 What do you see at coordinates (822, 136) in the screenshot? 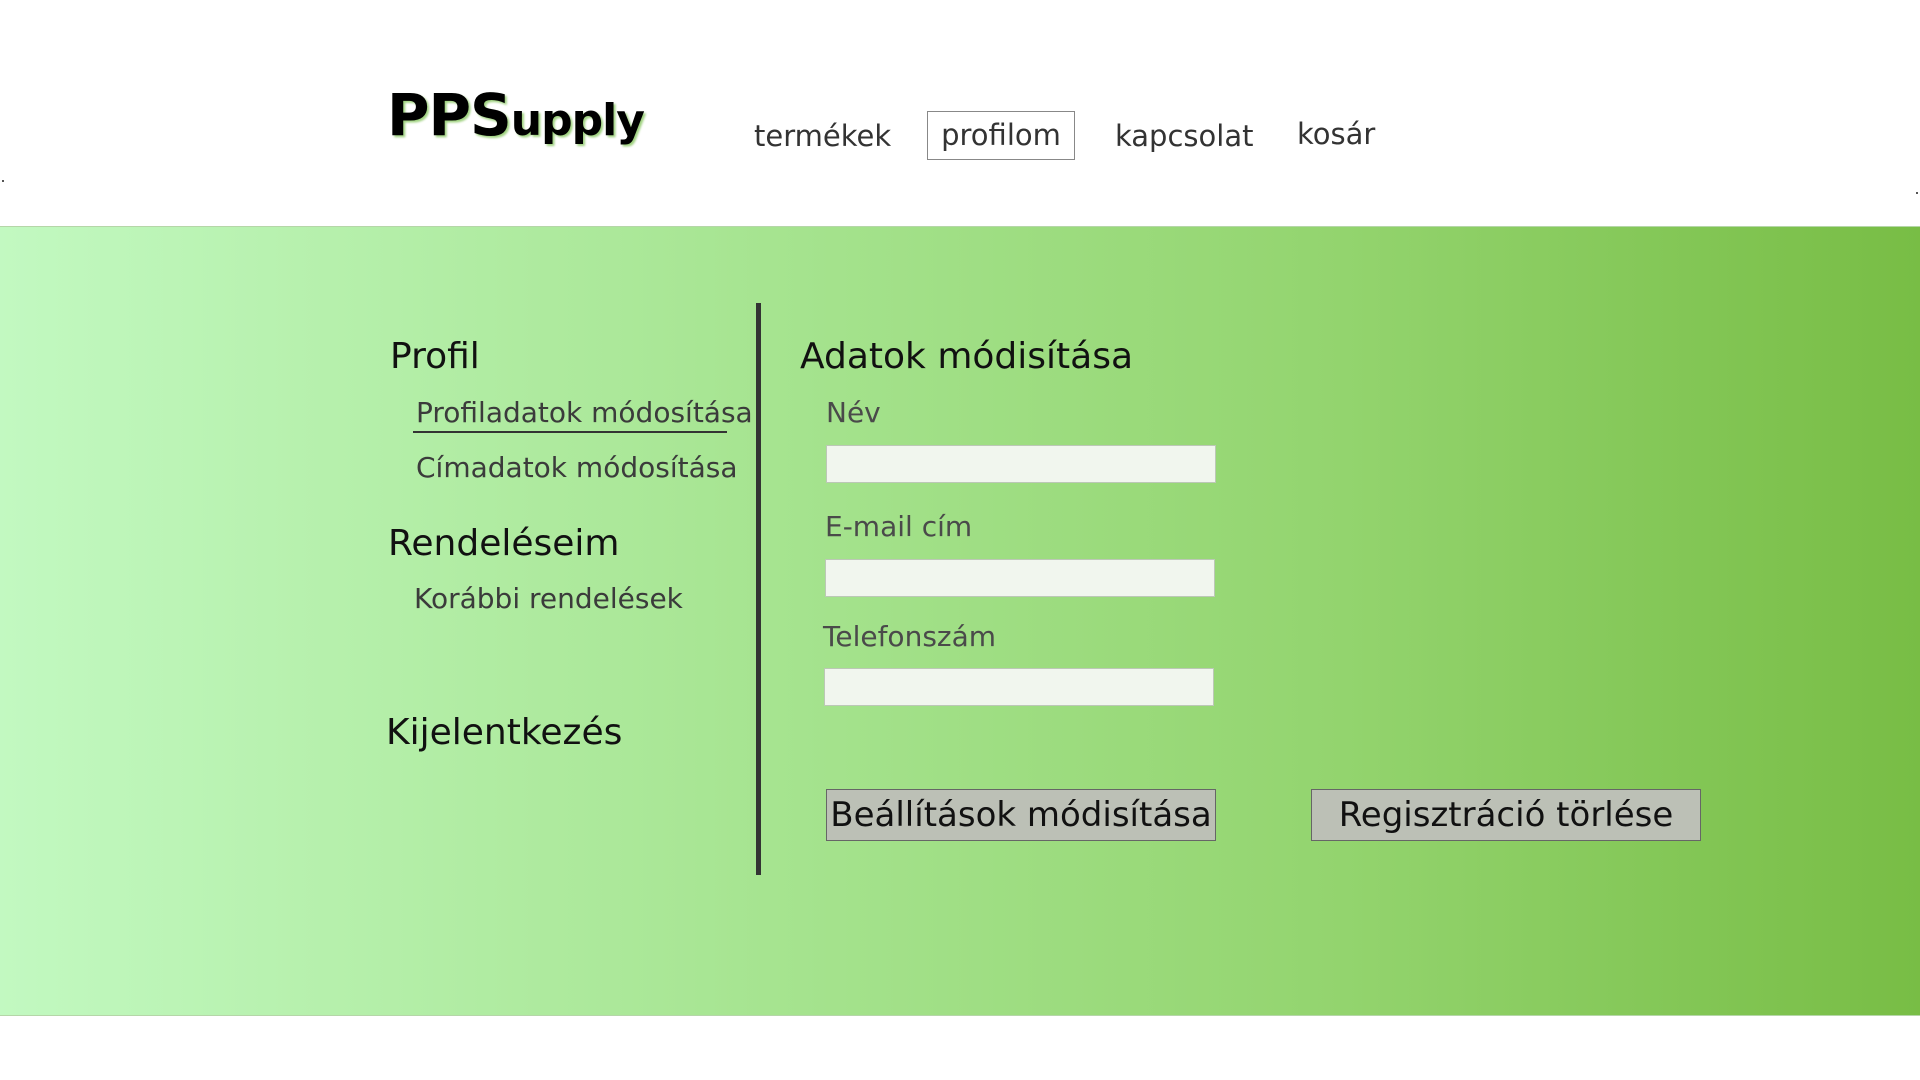
I see `nav-item-termekek: termékek` at bounding box center [822, 136].